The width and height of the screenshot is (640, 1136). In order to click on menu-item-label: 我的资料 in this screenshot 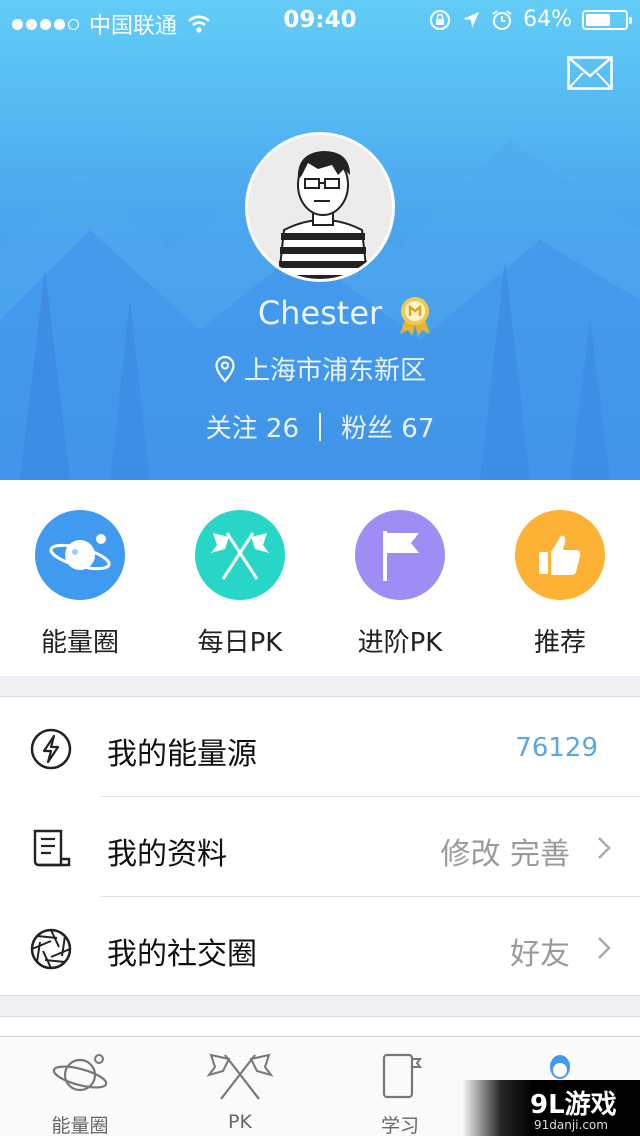, I will do `click(167, 854)`.